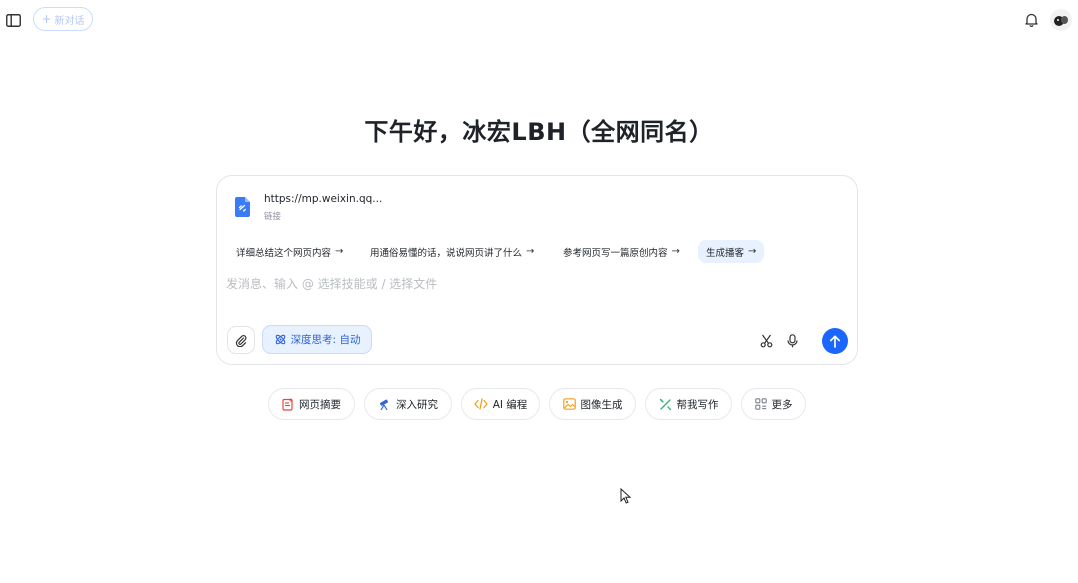 The height and width of the screenshot is (583, 1078). Describe the element at coordinates (615, 253) in the screenshot. I see `suggestion-label: 参考网页写一篇原创内容` at that location.